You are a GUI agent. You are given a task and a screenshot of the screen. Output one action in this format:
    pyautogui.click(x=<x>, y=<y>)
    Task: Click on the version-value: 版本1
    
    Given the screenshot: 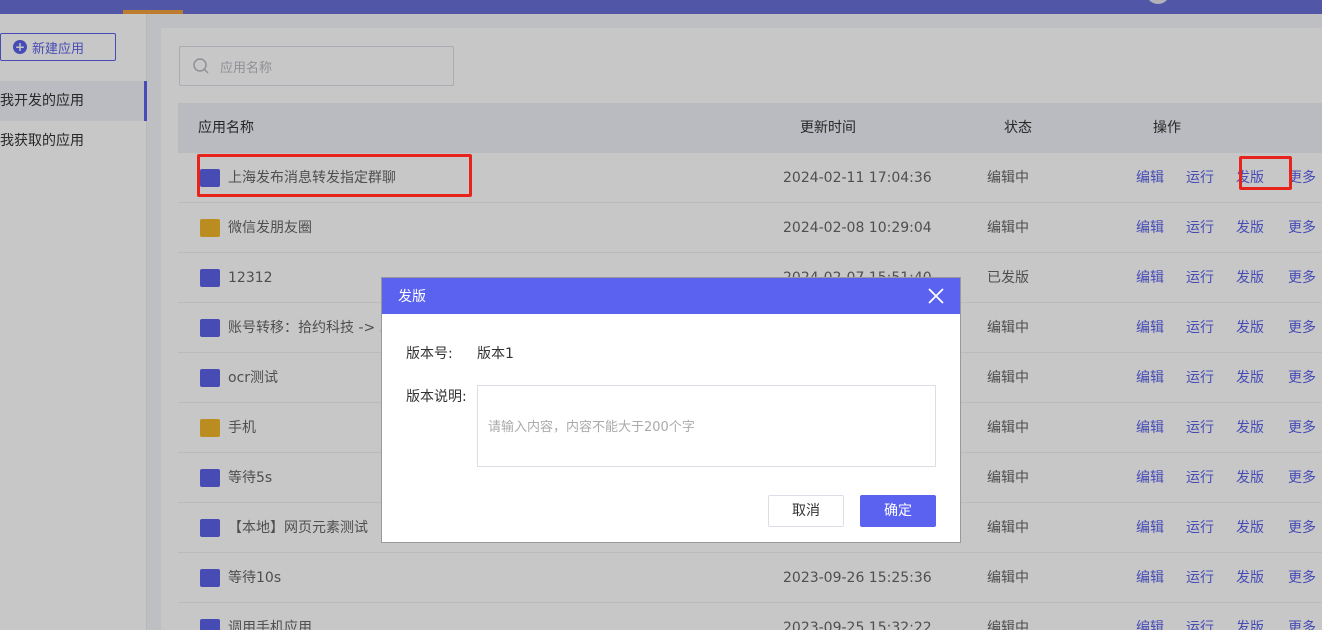 What is the action you would take?
    pyautogui.click(x=495, y=354)
    